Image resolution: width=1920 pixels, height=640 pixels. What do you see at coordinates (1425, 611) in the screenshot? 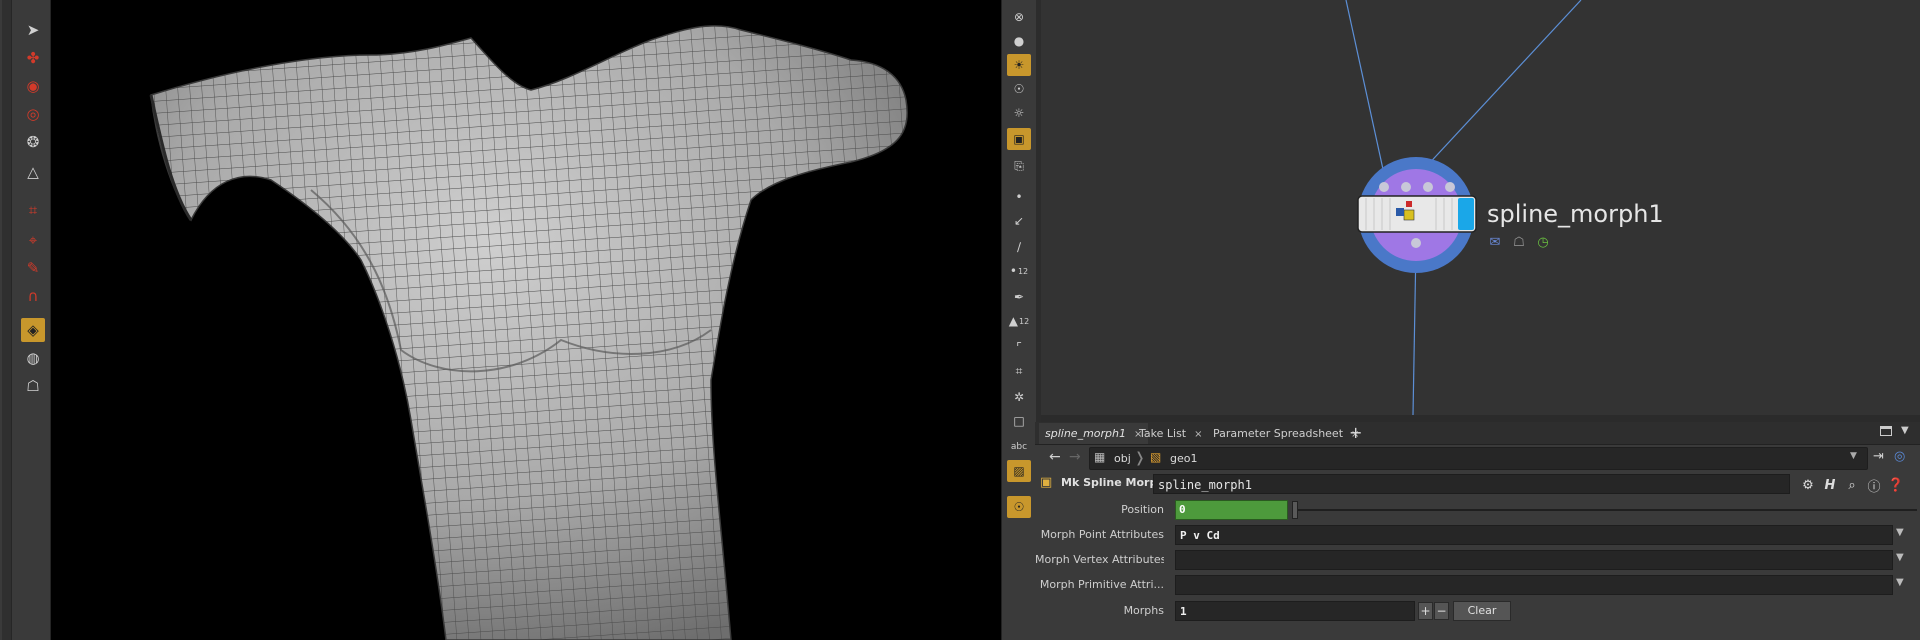
I see `morphs-add-button: +` at bounding box center [1425, 611].